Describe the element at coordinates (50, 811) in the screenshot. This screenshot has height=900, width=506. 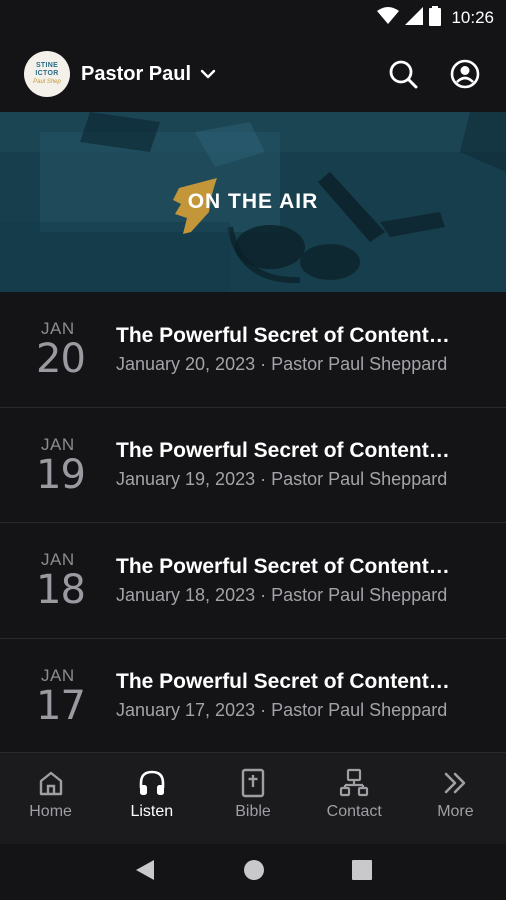
I see `nav-label: Home` at that location.